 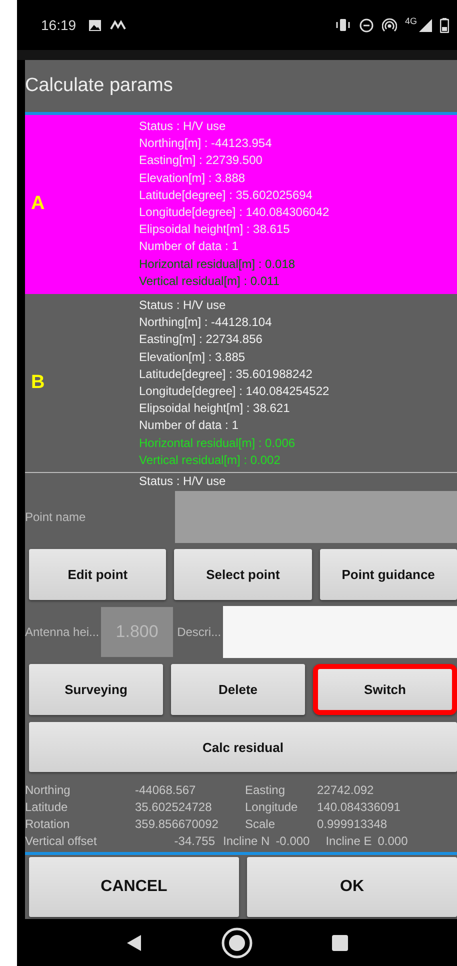 I want to click on result-text: -34.755, so click(x=194, y=841).